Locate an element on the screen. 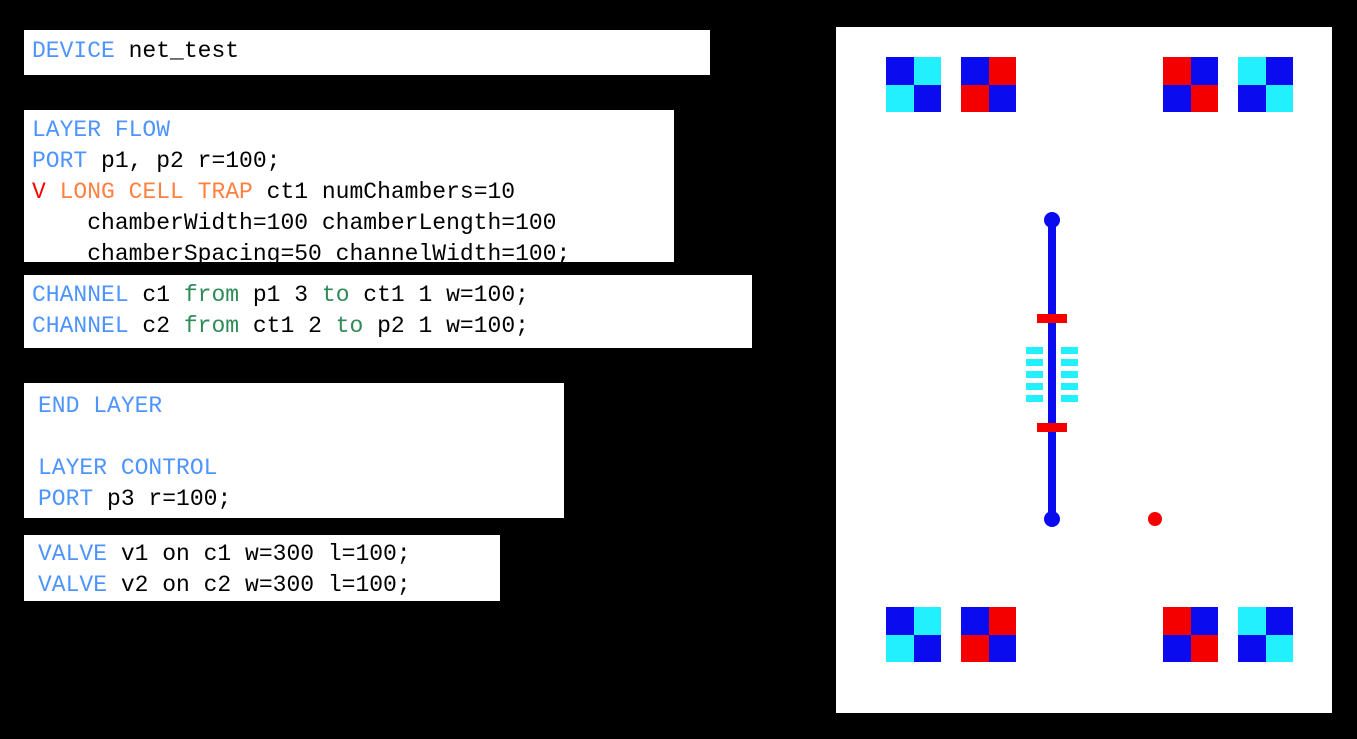 This screenshot has height=739, width=1357. code-token: chamberSpacing=50 channelWidth=100; is located at coordinates (301, 254).